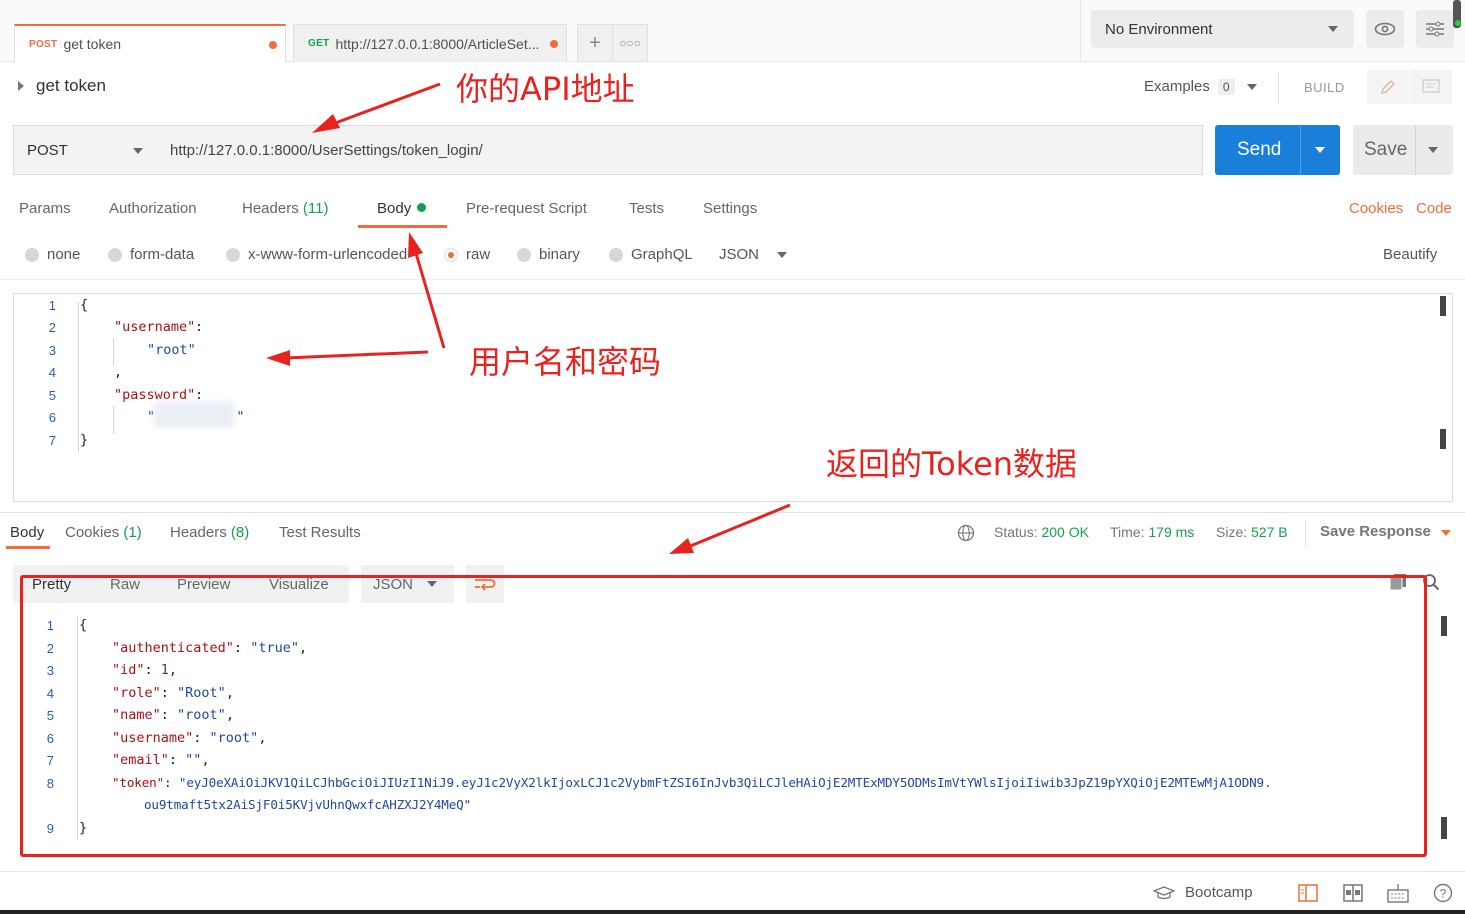 Image resolution: width=1465 pixels, height=914 pixels. I want to click on status-bar: Bootcamp ?, so click(732, 892).